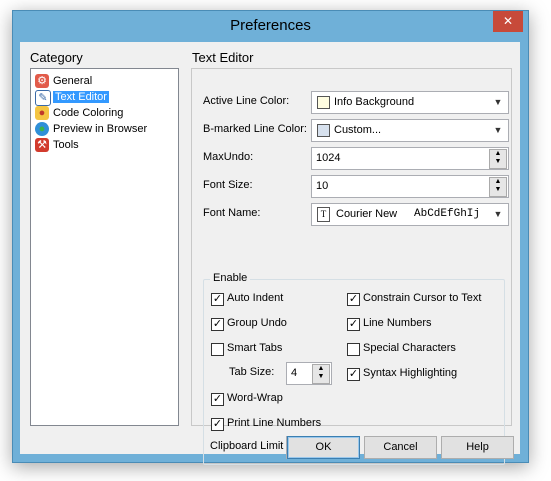  I want to click on line-numbers-label: Line Numbers, so click(397, 323).